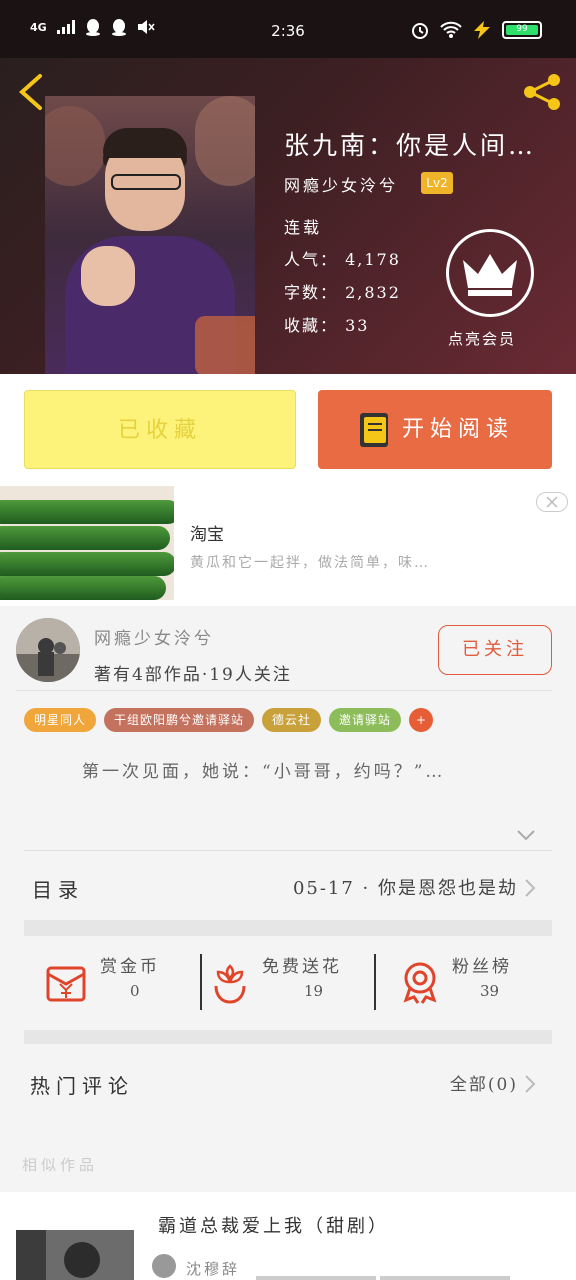 The image size is (576, 1280). Describe the element at coordinates (311, 292) in the screenshot. I see `word-count-label: 字数：` at that location.